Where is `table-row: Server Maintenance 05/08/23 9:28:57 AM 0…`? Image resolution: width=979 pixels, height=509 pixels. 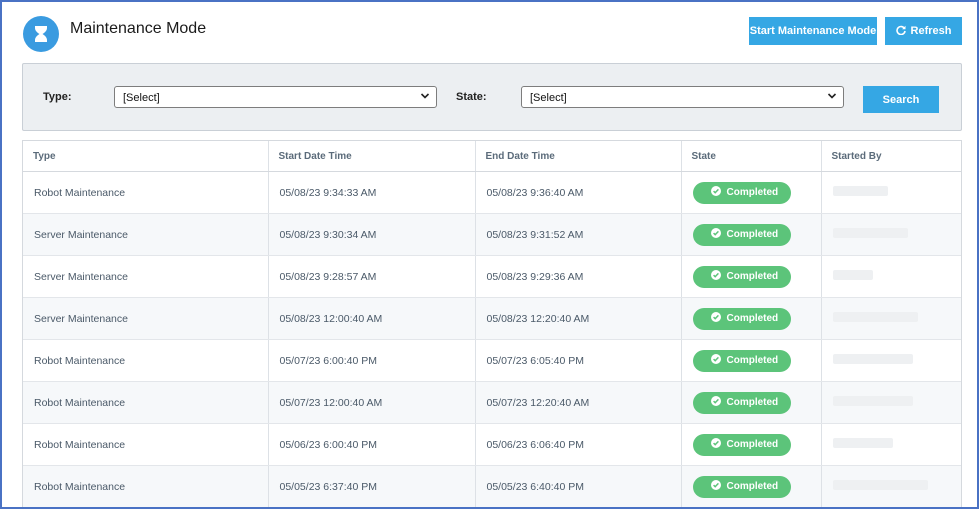 table-row: Server Maintenance 05/08/23 9:28:57 AM 0… is located at coordinates (492, 276).